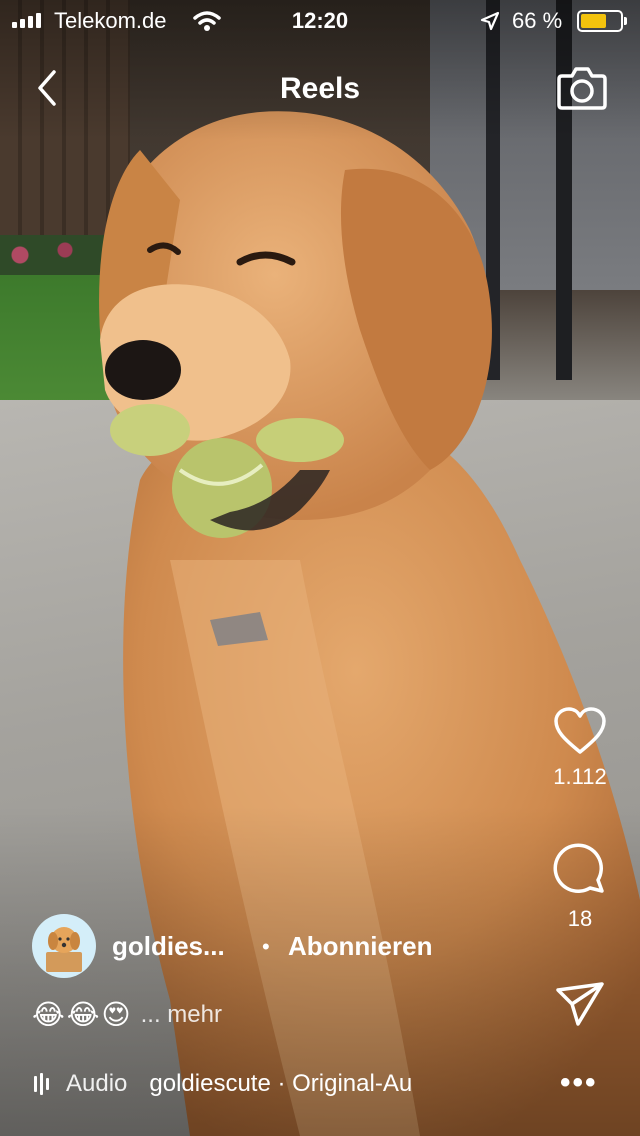 The image size is (640, 1136). I want to click on battery-icon, so click(602, 21).